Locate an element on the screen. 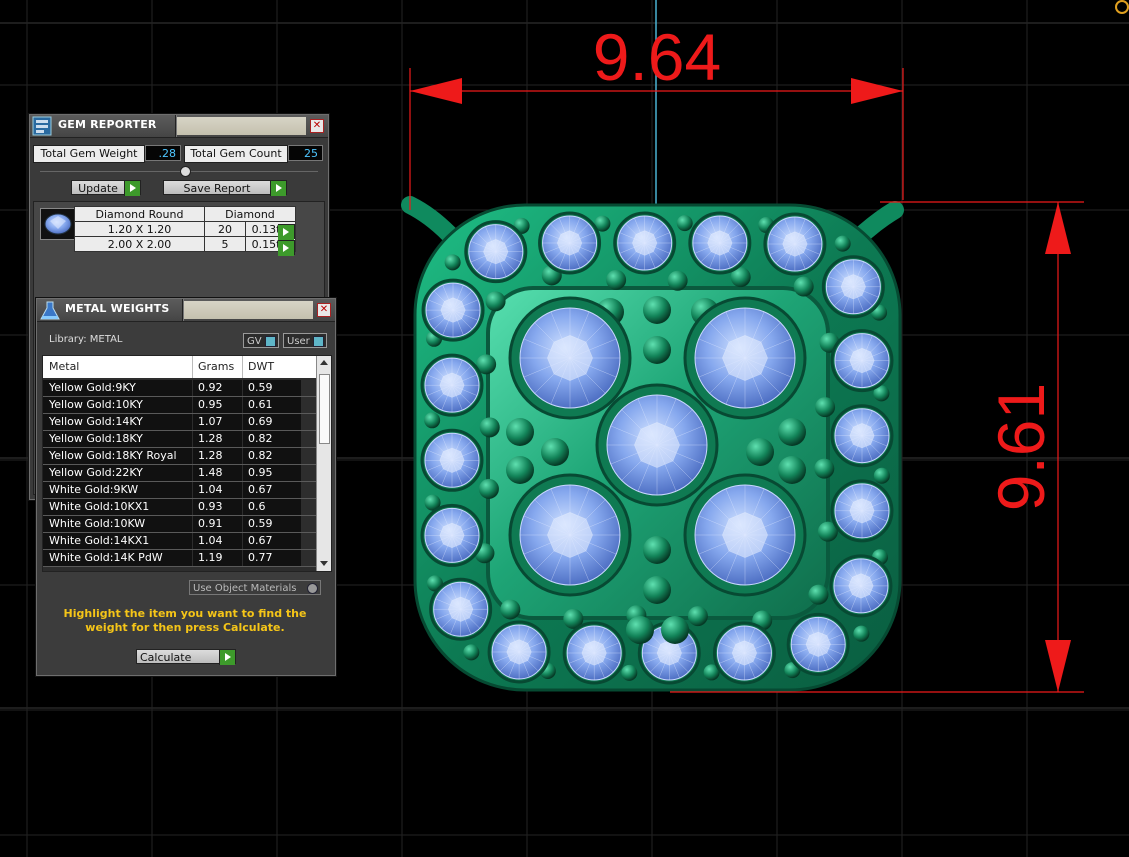 This screenshot has width=1129, height=857. total-gem-weight-value: .28 is located at coordinates (163, 153).